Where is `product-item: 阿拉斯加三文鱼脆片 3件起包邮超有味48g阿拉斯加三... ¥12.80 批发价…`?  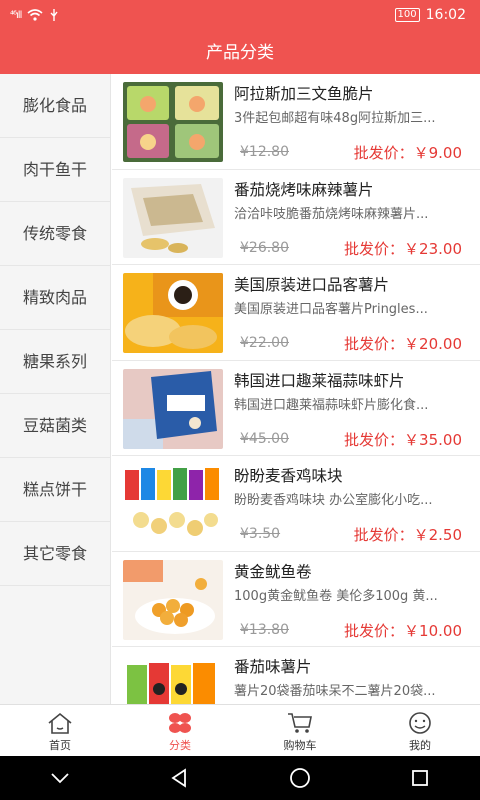
product-item: 阿拉斯加三文鱼脆片 3件起包邮超有味48g阿拉斯加三... ¥12.80 批发价… is located at coordinates (296, 122).